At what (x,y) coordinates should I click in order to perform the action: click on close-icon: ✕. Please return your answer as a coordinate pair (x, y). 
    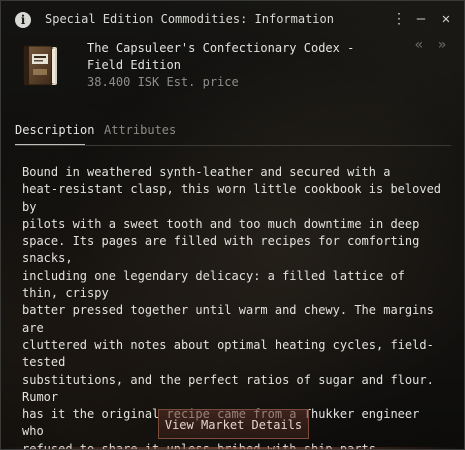
    Looking at the image, I should click on (446, 19).